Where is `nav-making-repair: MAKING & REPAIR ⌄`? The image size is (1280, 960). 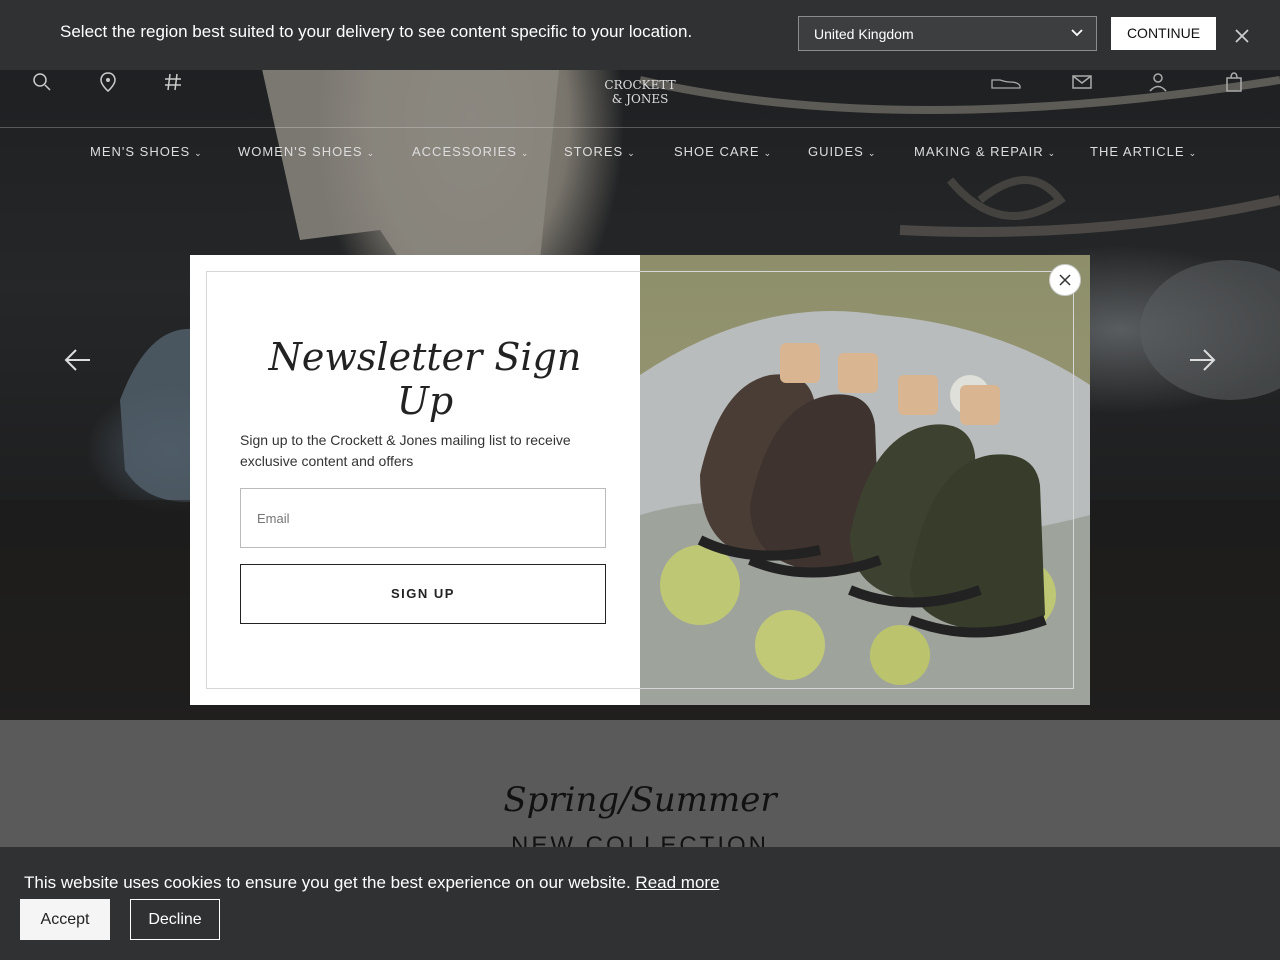 nav-making-repair: MAKING & REPAIR ⌄ is located at coordinates (985, 151).